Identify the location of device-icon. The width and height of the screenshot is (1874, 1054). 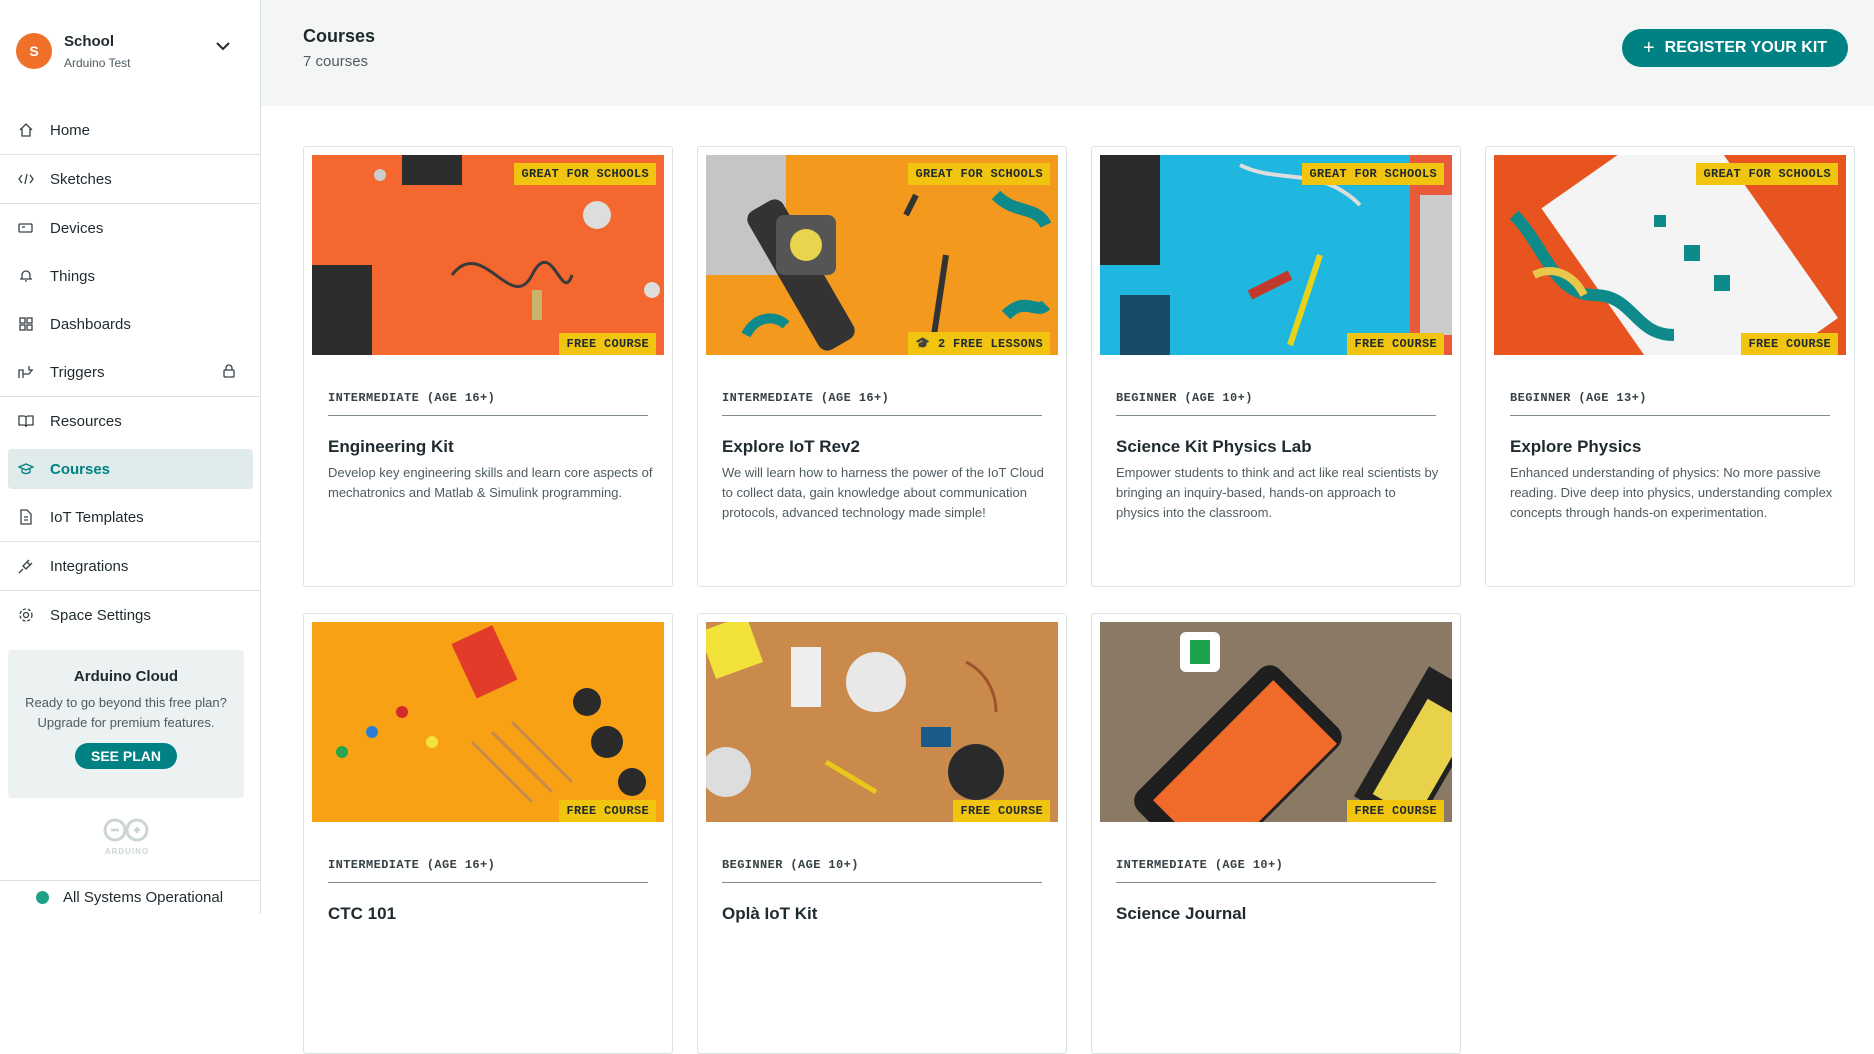
(26, 228).